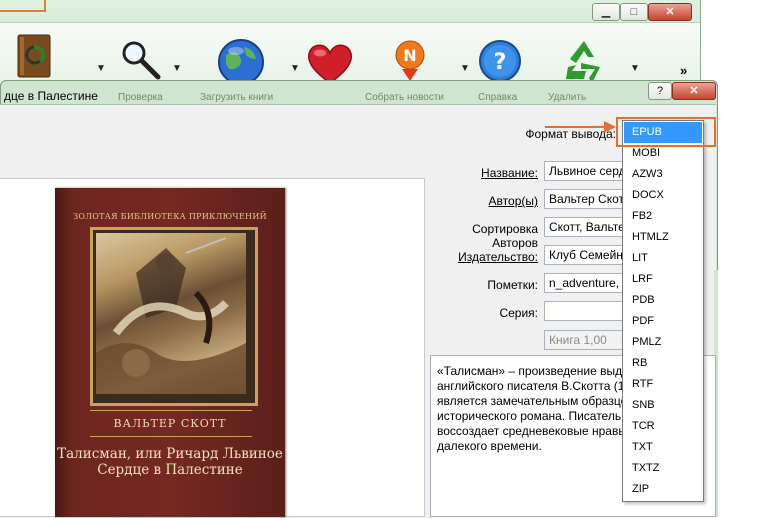 The height and width of the screenshot is (518, 760). I want to click on strip-label: Справка, so click(498, 97).